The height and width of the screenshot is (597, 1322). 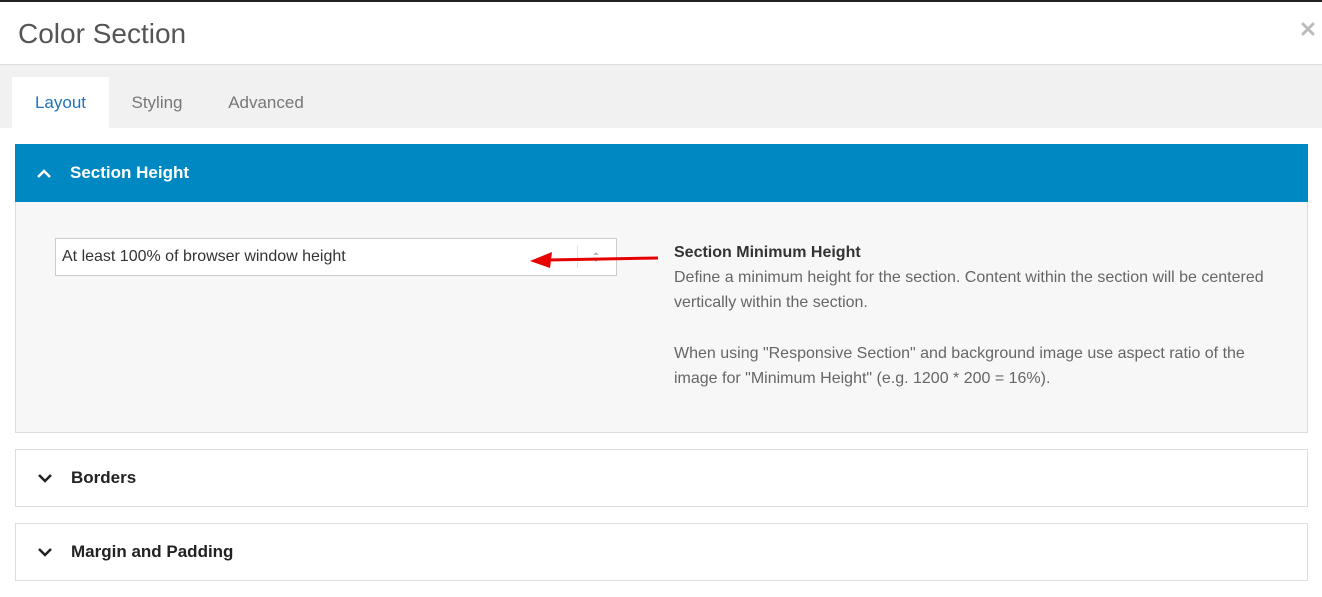 I want to click on panel-margin-padding: Margin and Padding, so click(x=661, y=552).